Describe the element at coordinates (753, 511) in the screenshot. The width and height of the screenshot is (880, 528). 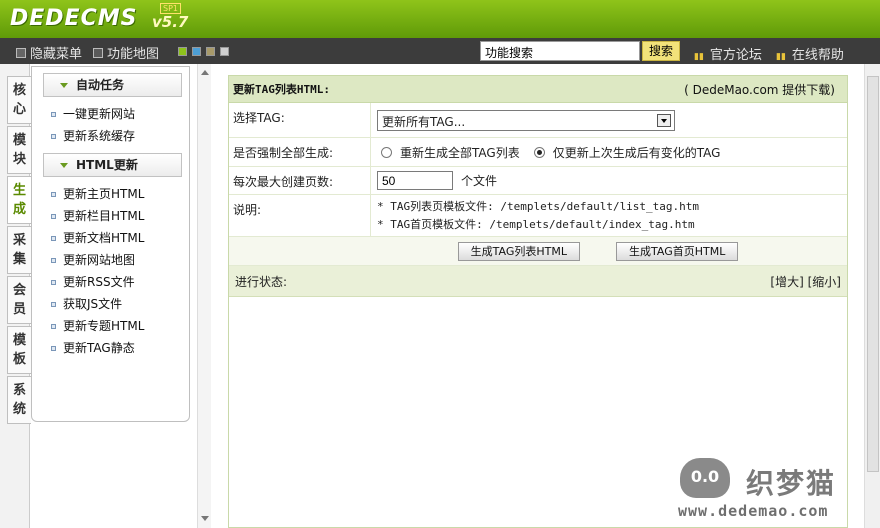
I see `watermark-url: www.dedemao.com` at that location.